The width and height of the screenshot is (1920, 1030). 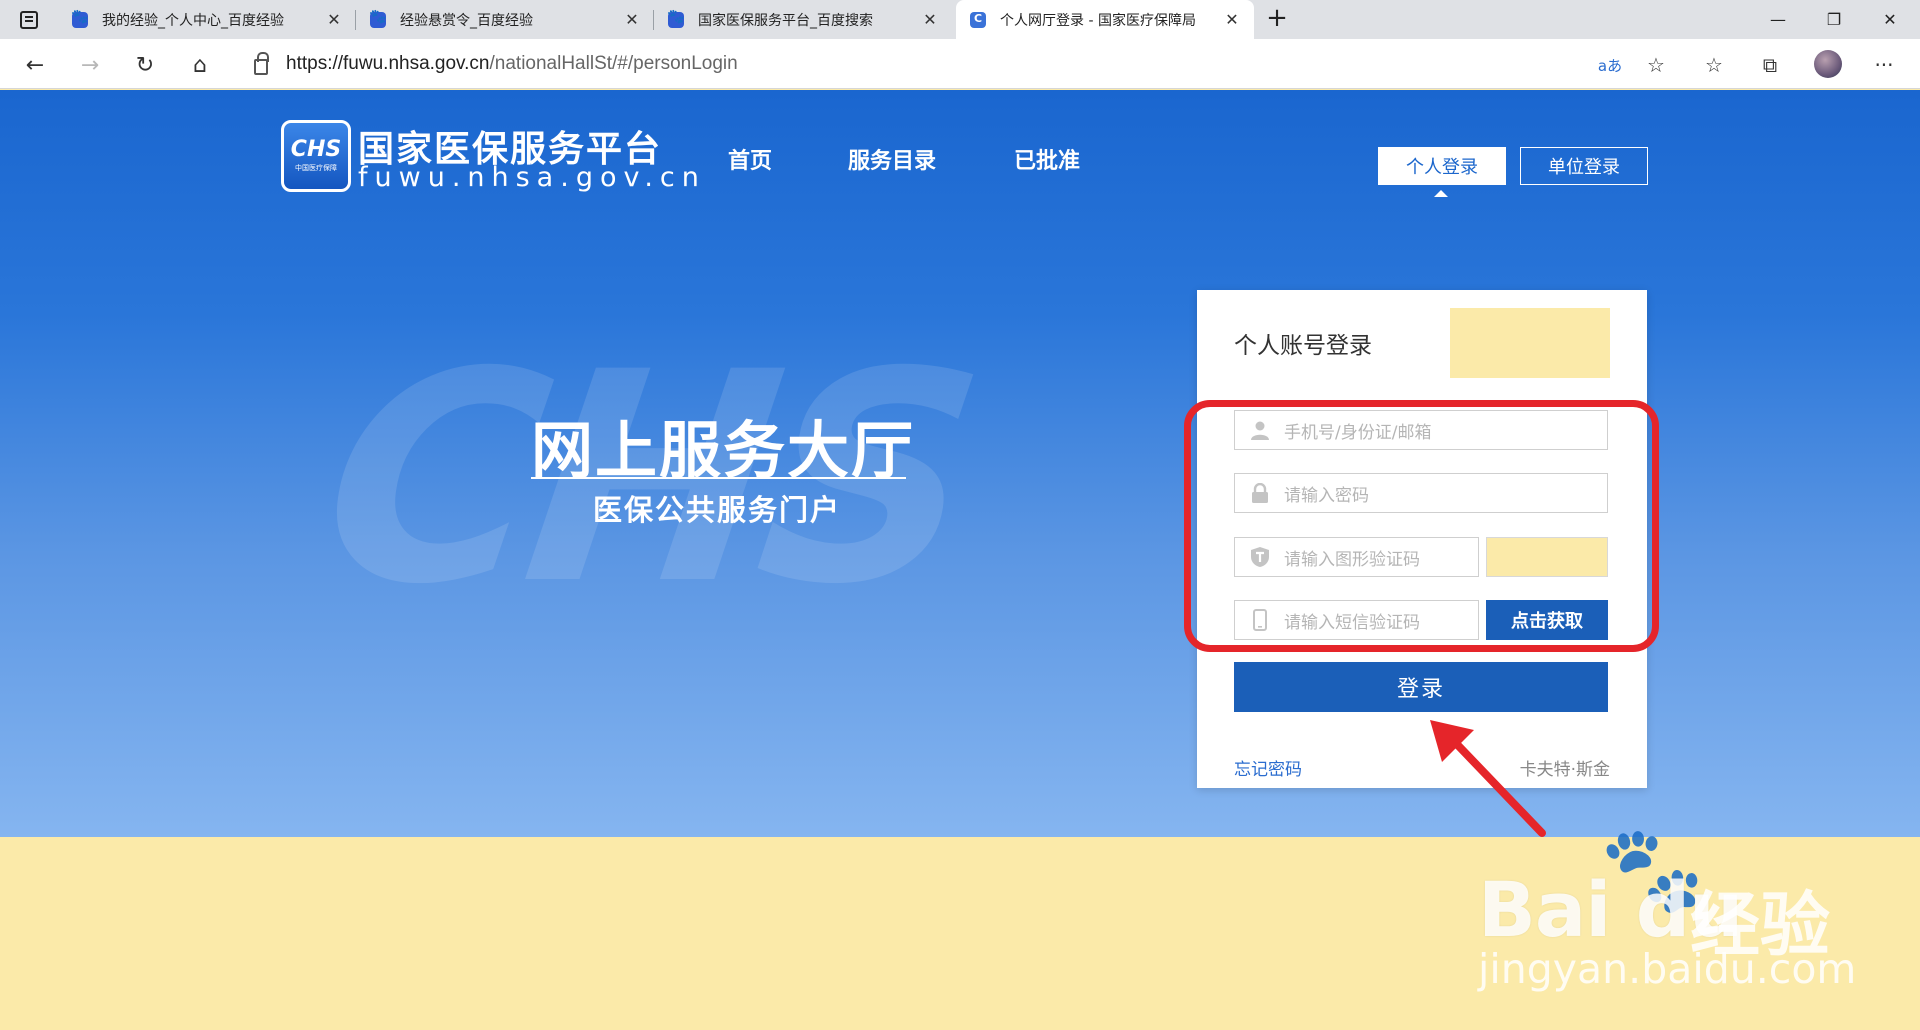 I want to click on favorites-icon: ☆, so click(x=1714, y=65).